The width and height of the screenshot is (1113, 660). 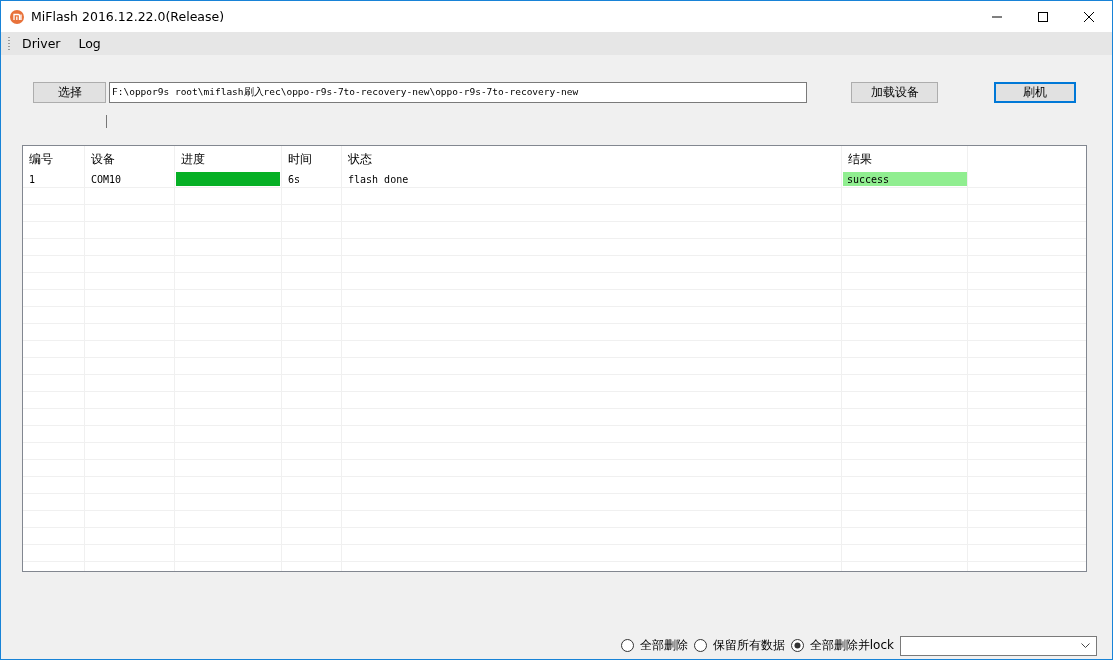 I want to click on table-cell: COM10, so click(x=106, y=179).